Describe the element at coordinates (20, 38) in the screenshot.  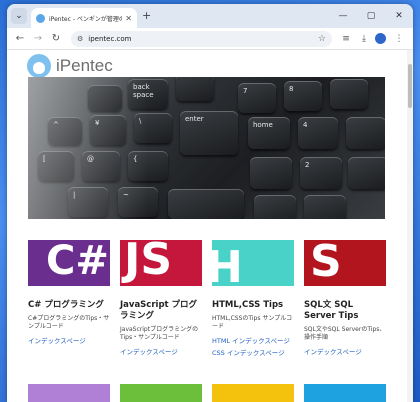
I see `back-button: ←` at that location.